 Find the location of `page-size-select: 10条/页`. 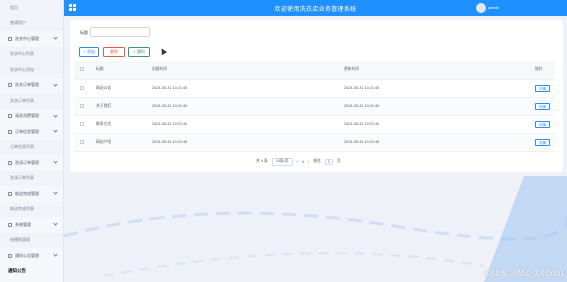

page-size-select: 10条/页 is located at coordinates (282, 161).